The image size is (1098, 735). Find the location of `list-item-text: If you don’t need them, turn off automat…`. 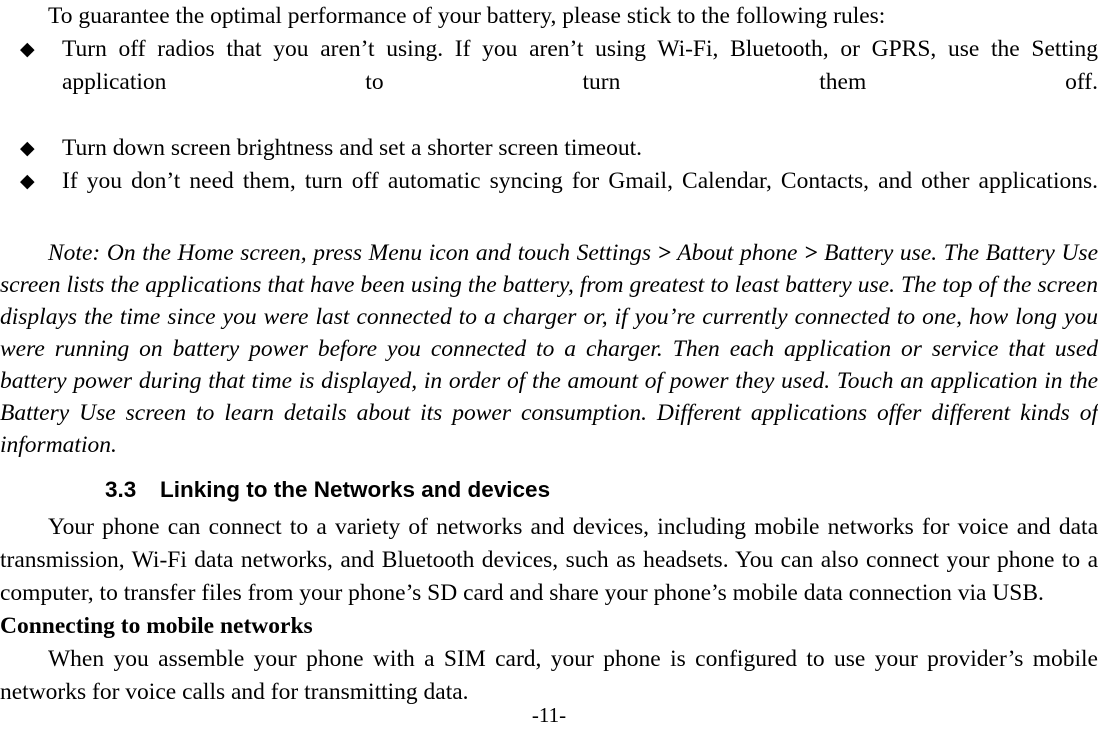

list-item-text: If you don’t need them, turn off automat… is located at coordinates (580, 181).